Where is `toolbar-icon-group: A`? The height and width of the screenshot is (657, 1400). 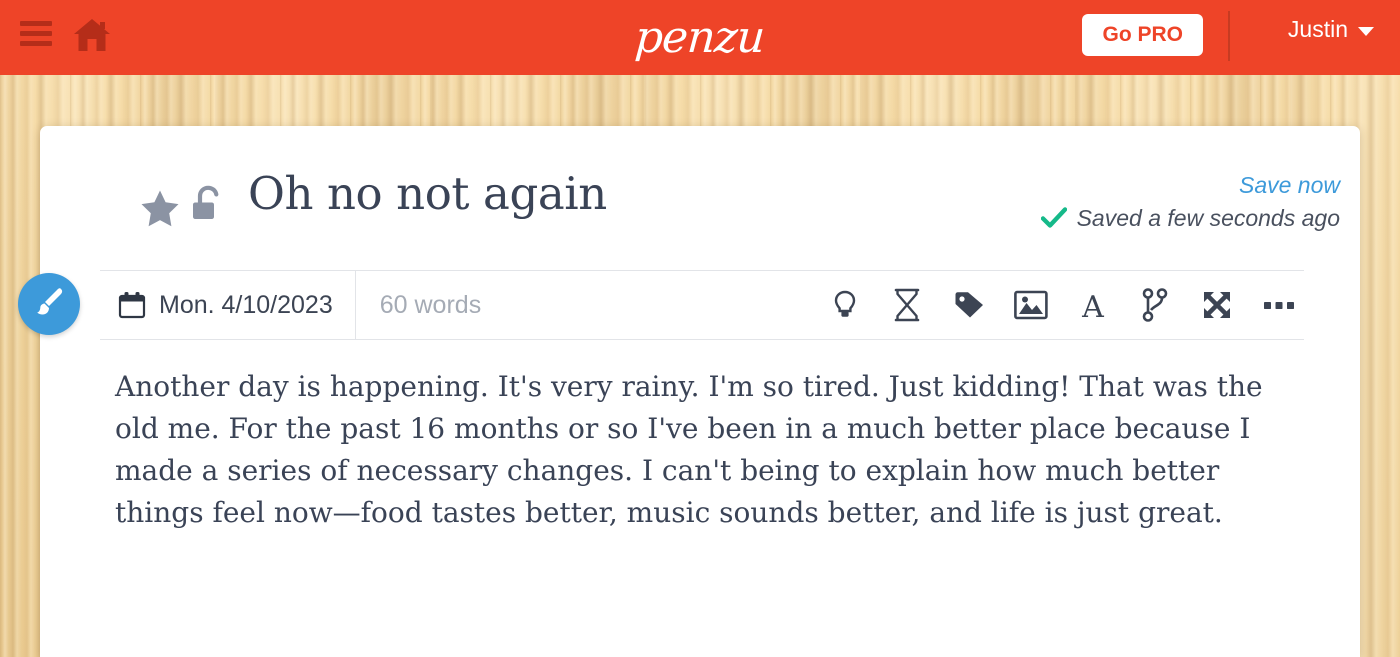 toolbar-icon-group: A is located at coordinates (1066, 305).